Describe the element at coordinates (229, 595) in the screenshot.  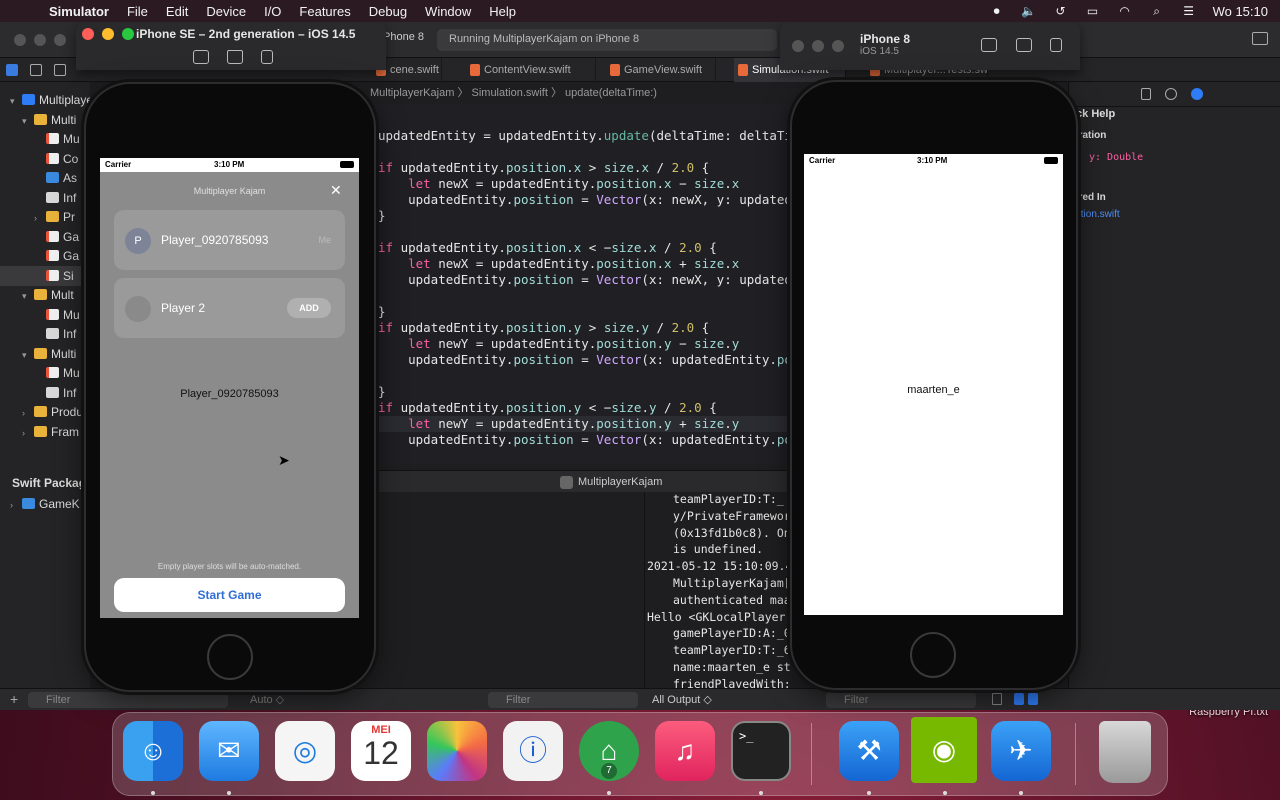
I see `start-game-button: Start Game` at that location.